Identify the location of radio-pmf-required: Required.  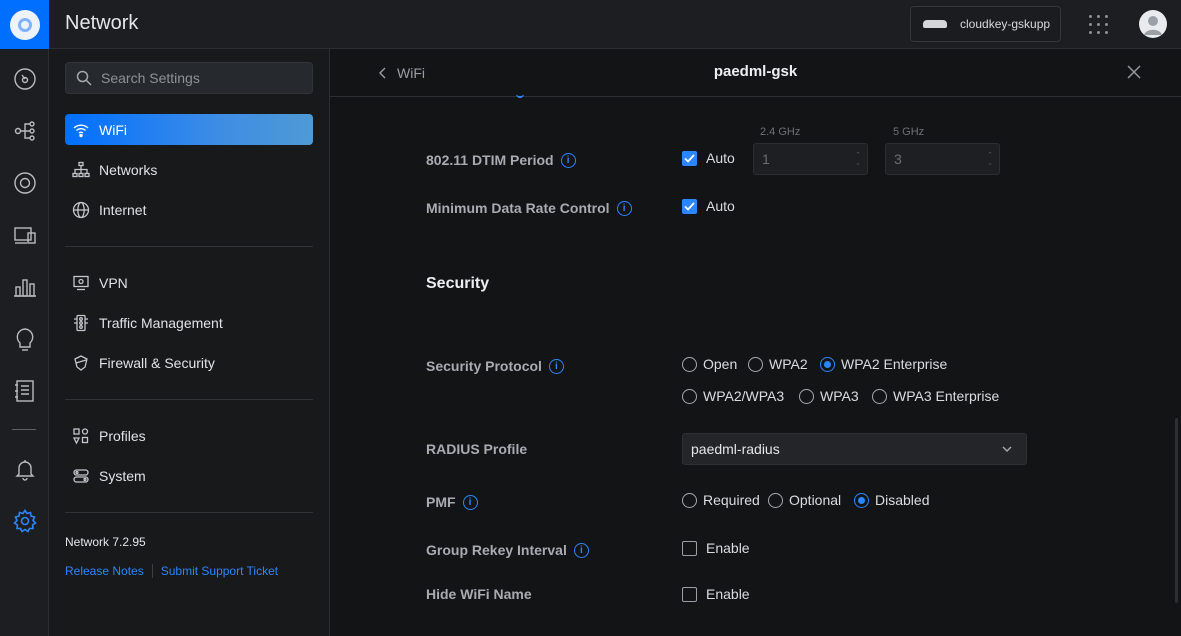
(721, 500).